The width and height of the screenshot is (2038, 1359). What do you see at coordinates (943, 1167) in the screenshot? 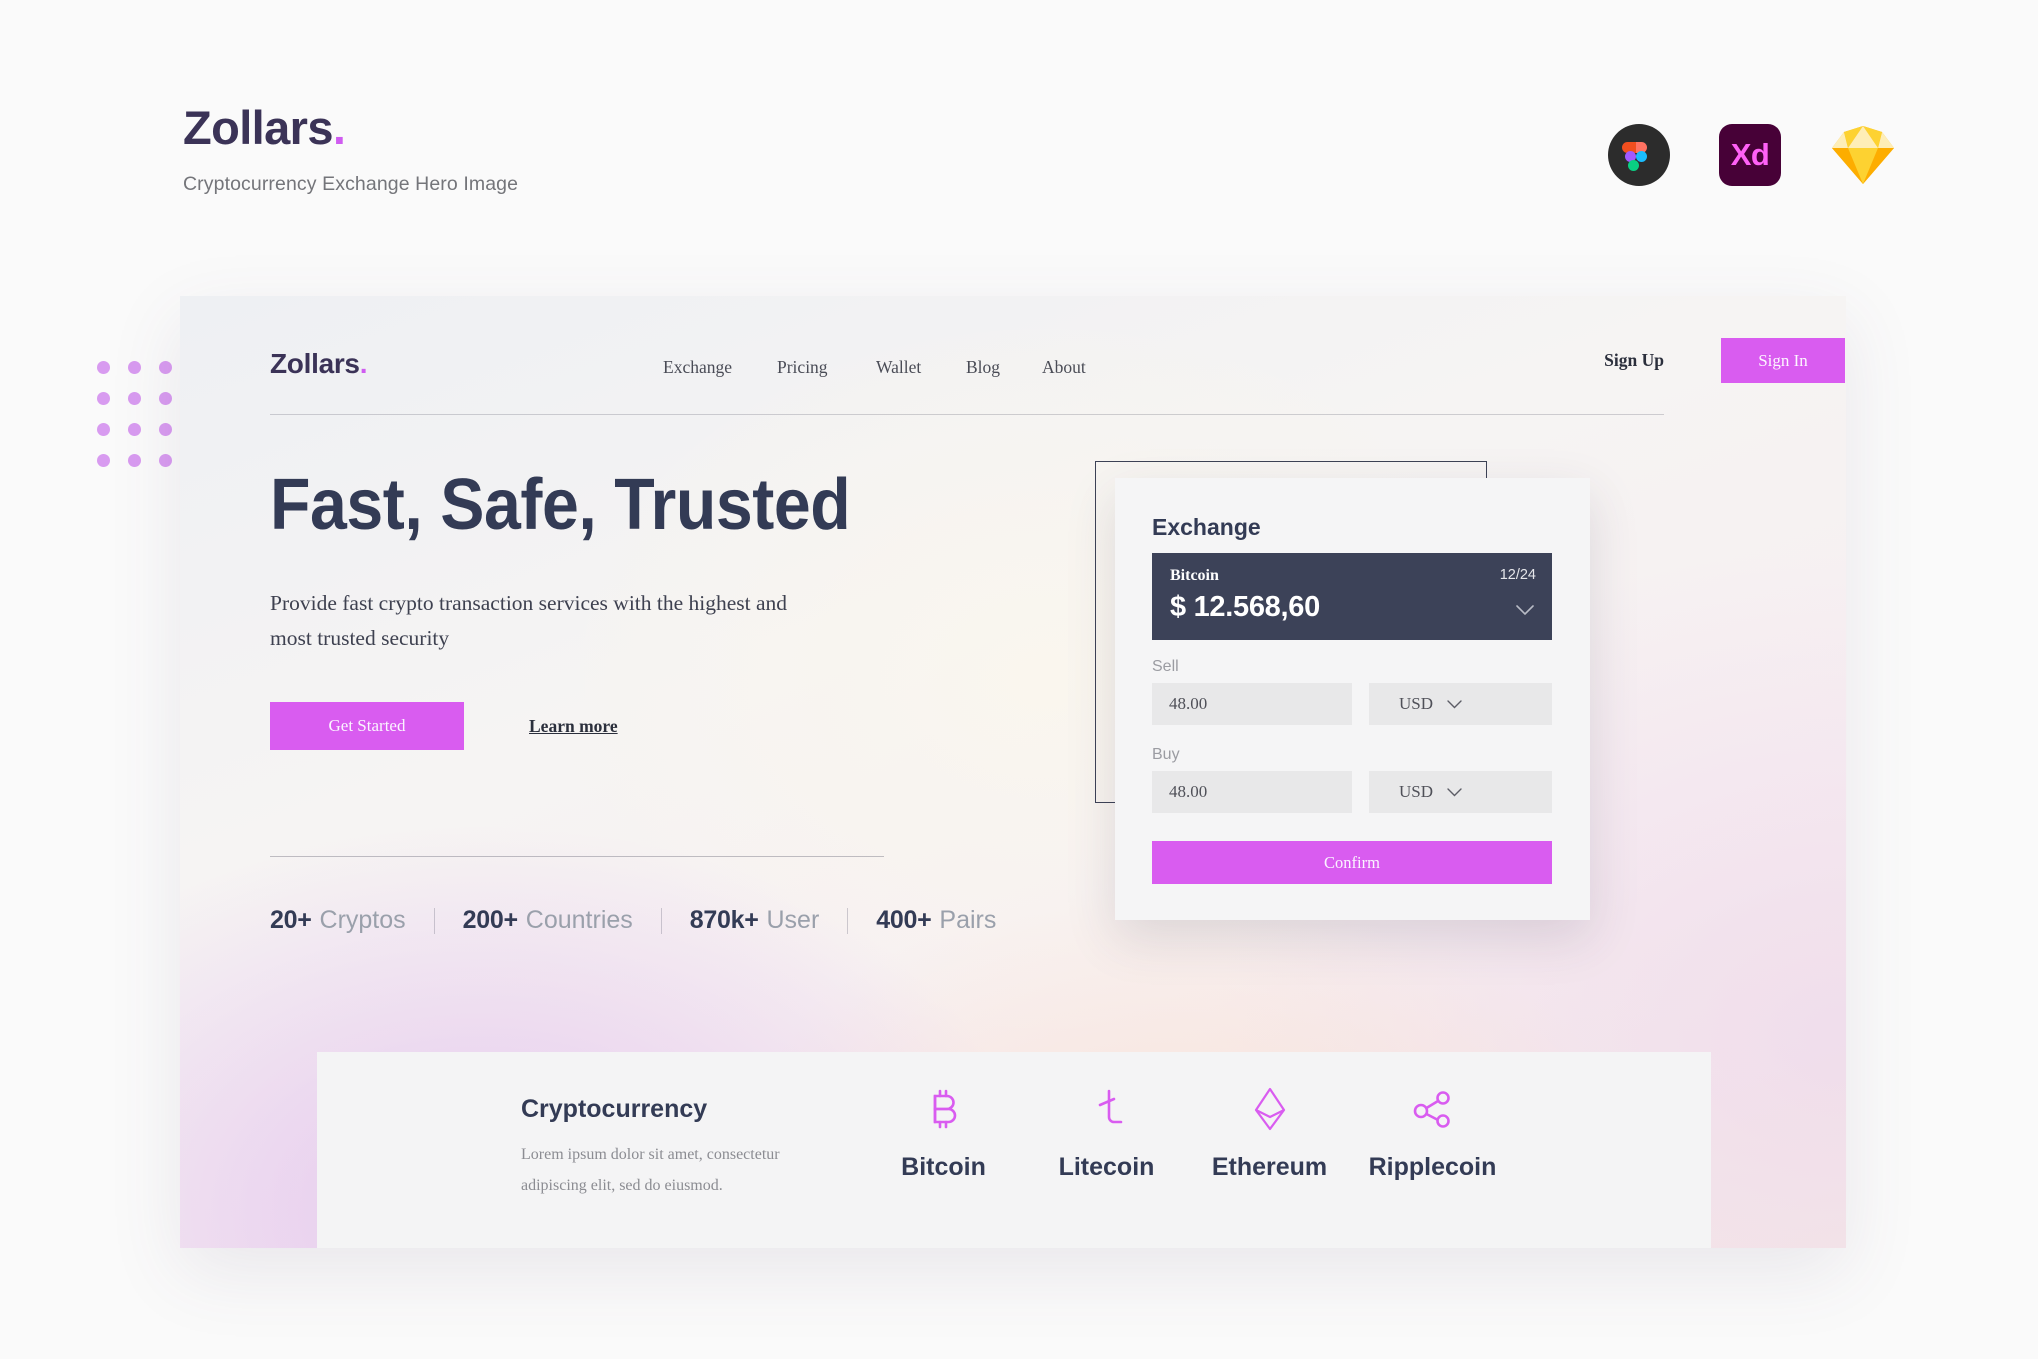
I see `coin-bitcoin-label: Bitcoin` at bounding box center [943, 1167].